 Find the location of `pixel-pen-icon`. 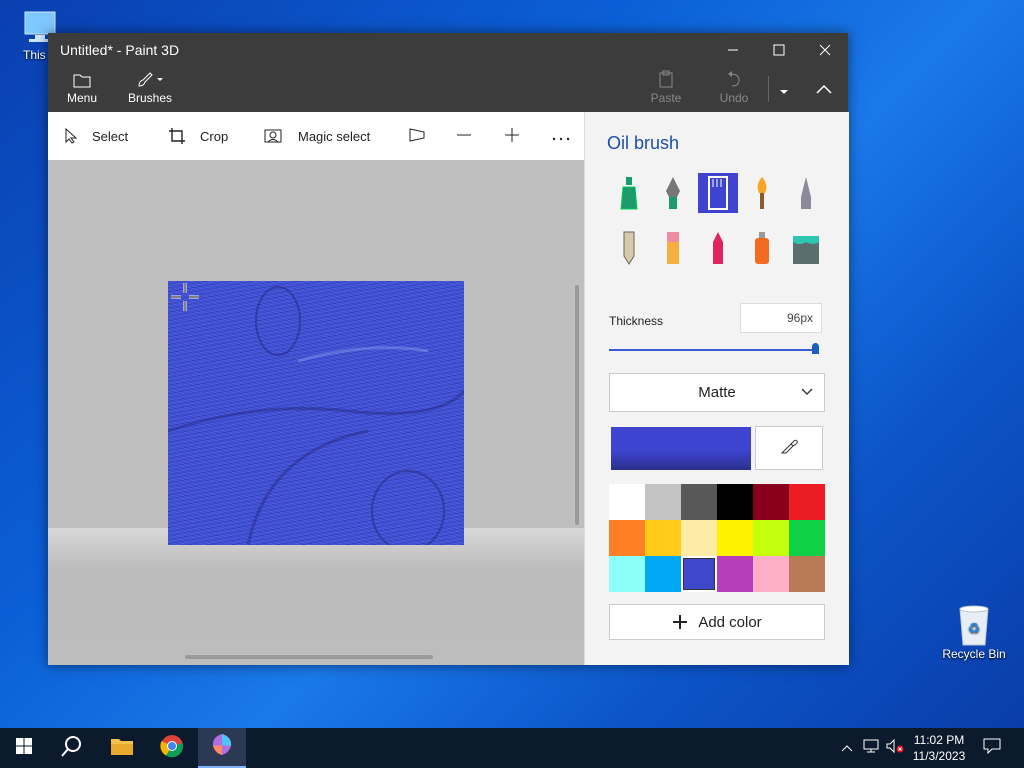

pixel-pen-icon is located at coordinates (806, 193).